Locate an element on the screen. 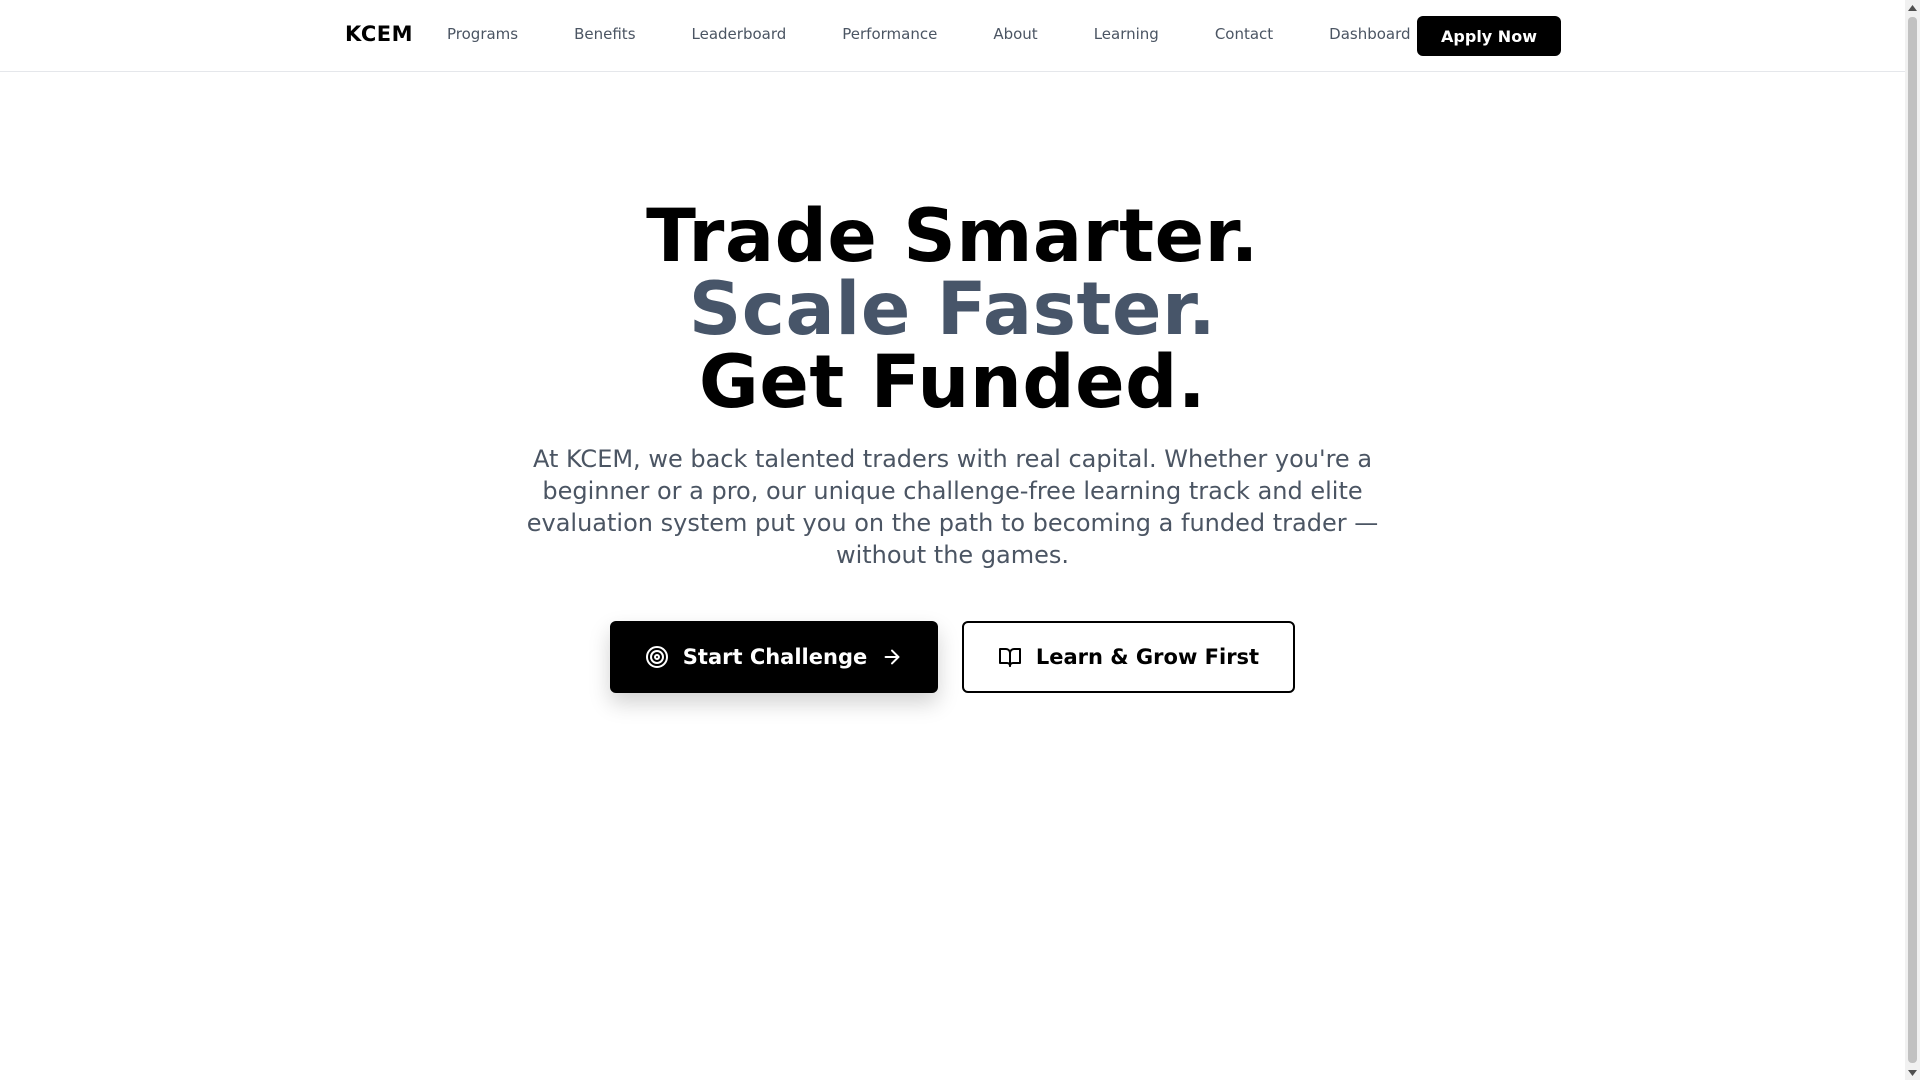 This screenshot has width=1920, height=1080. start-challenge-label: Start Challenge is located at coordinates (775, 657).